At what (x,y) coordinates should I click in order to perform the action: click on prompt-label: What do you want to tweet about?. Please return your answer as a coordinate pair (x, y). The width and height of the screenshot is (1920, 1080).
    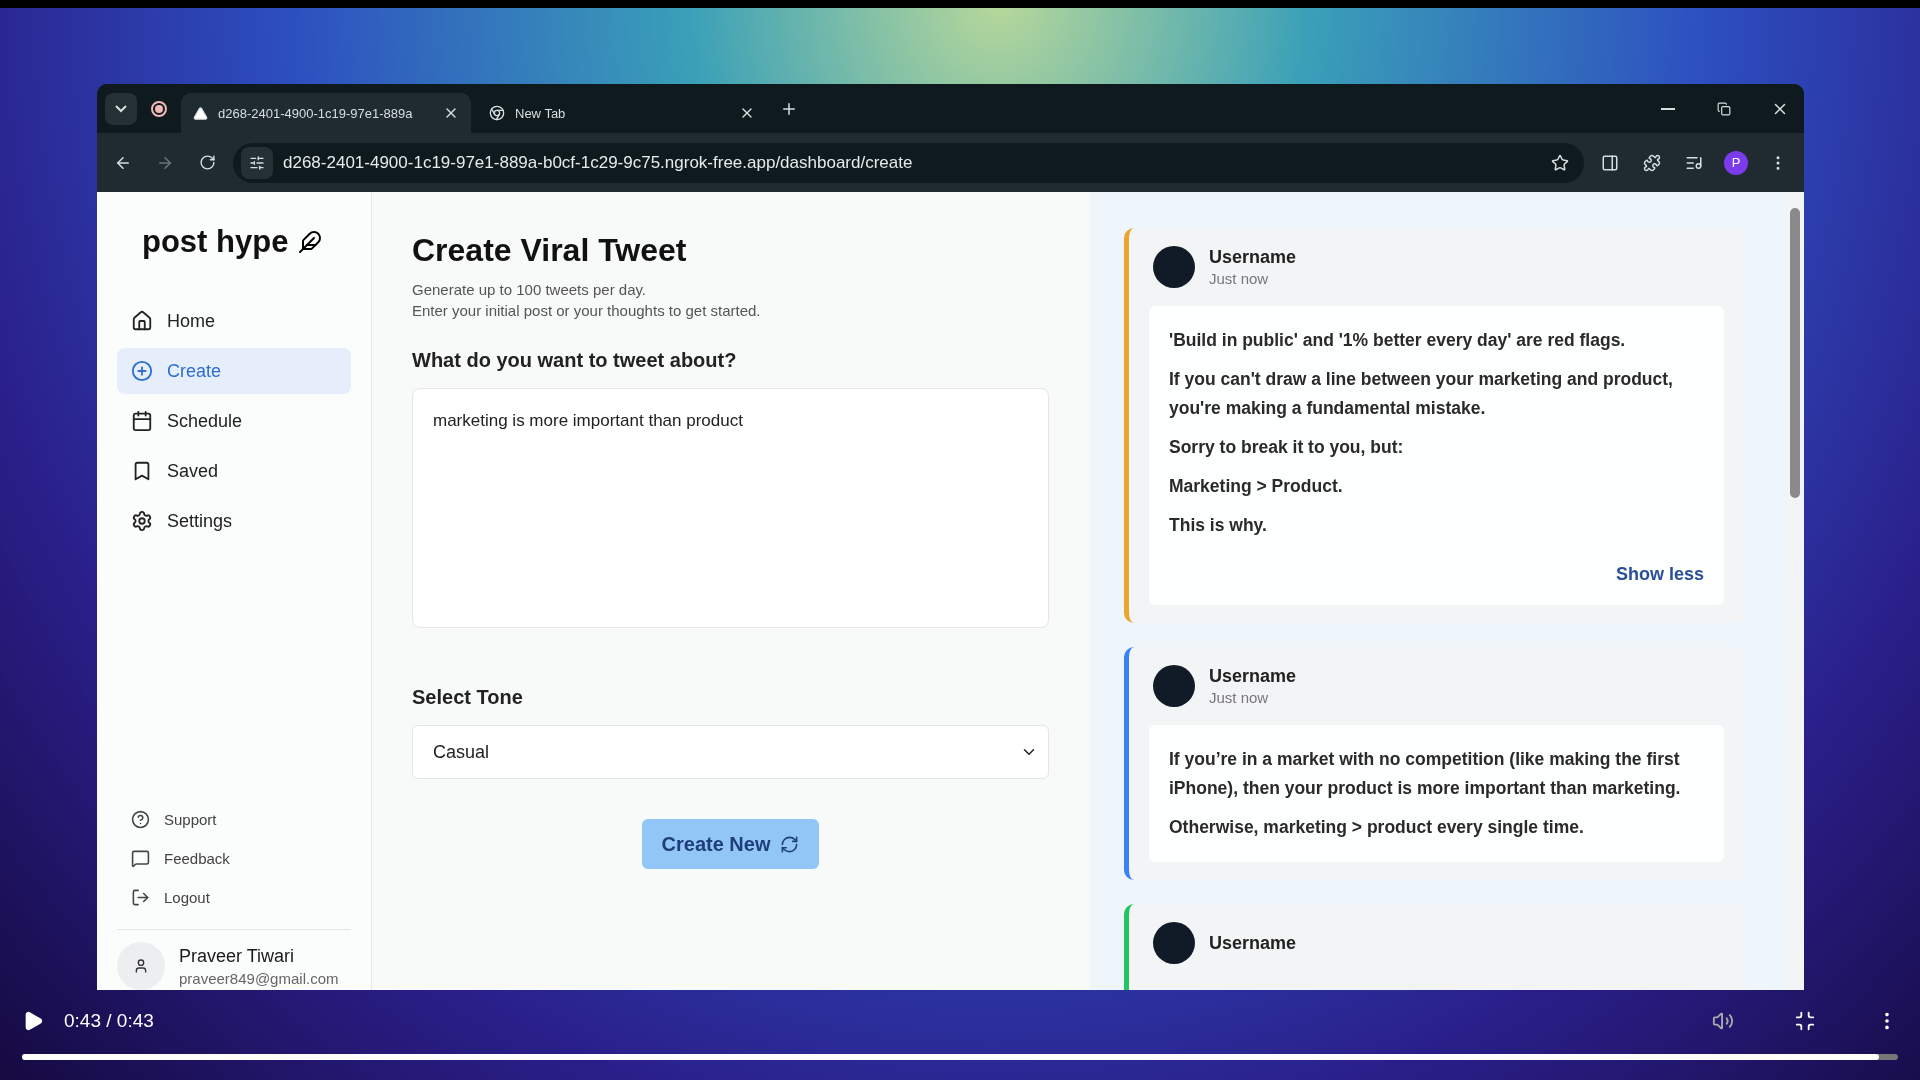
    Looking at the image, I should click on (575, 360).